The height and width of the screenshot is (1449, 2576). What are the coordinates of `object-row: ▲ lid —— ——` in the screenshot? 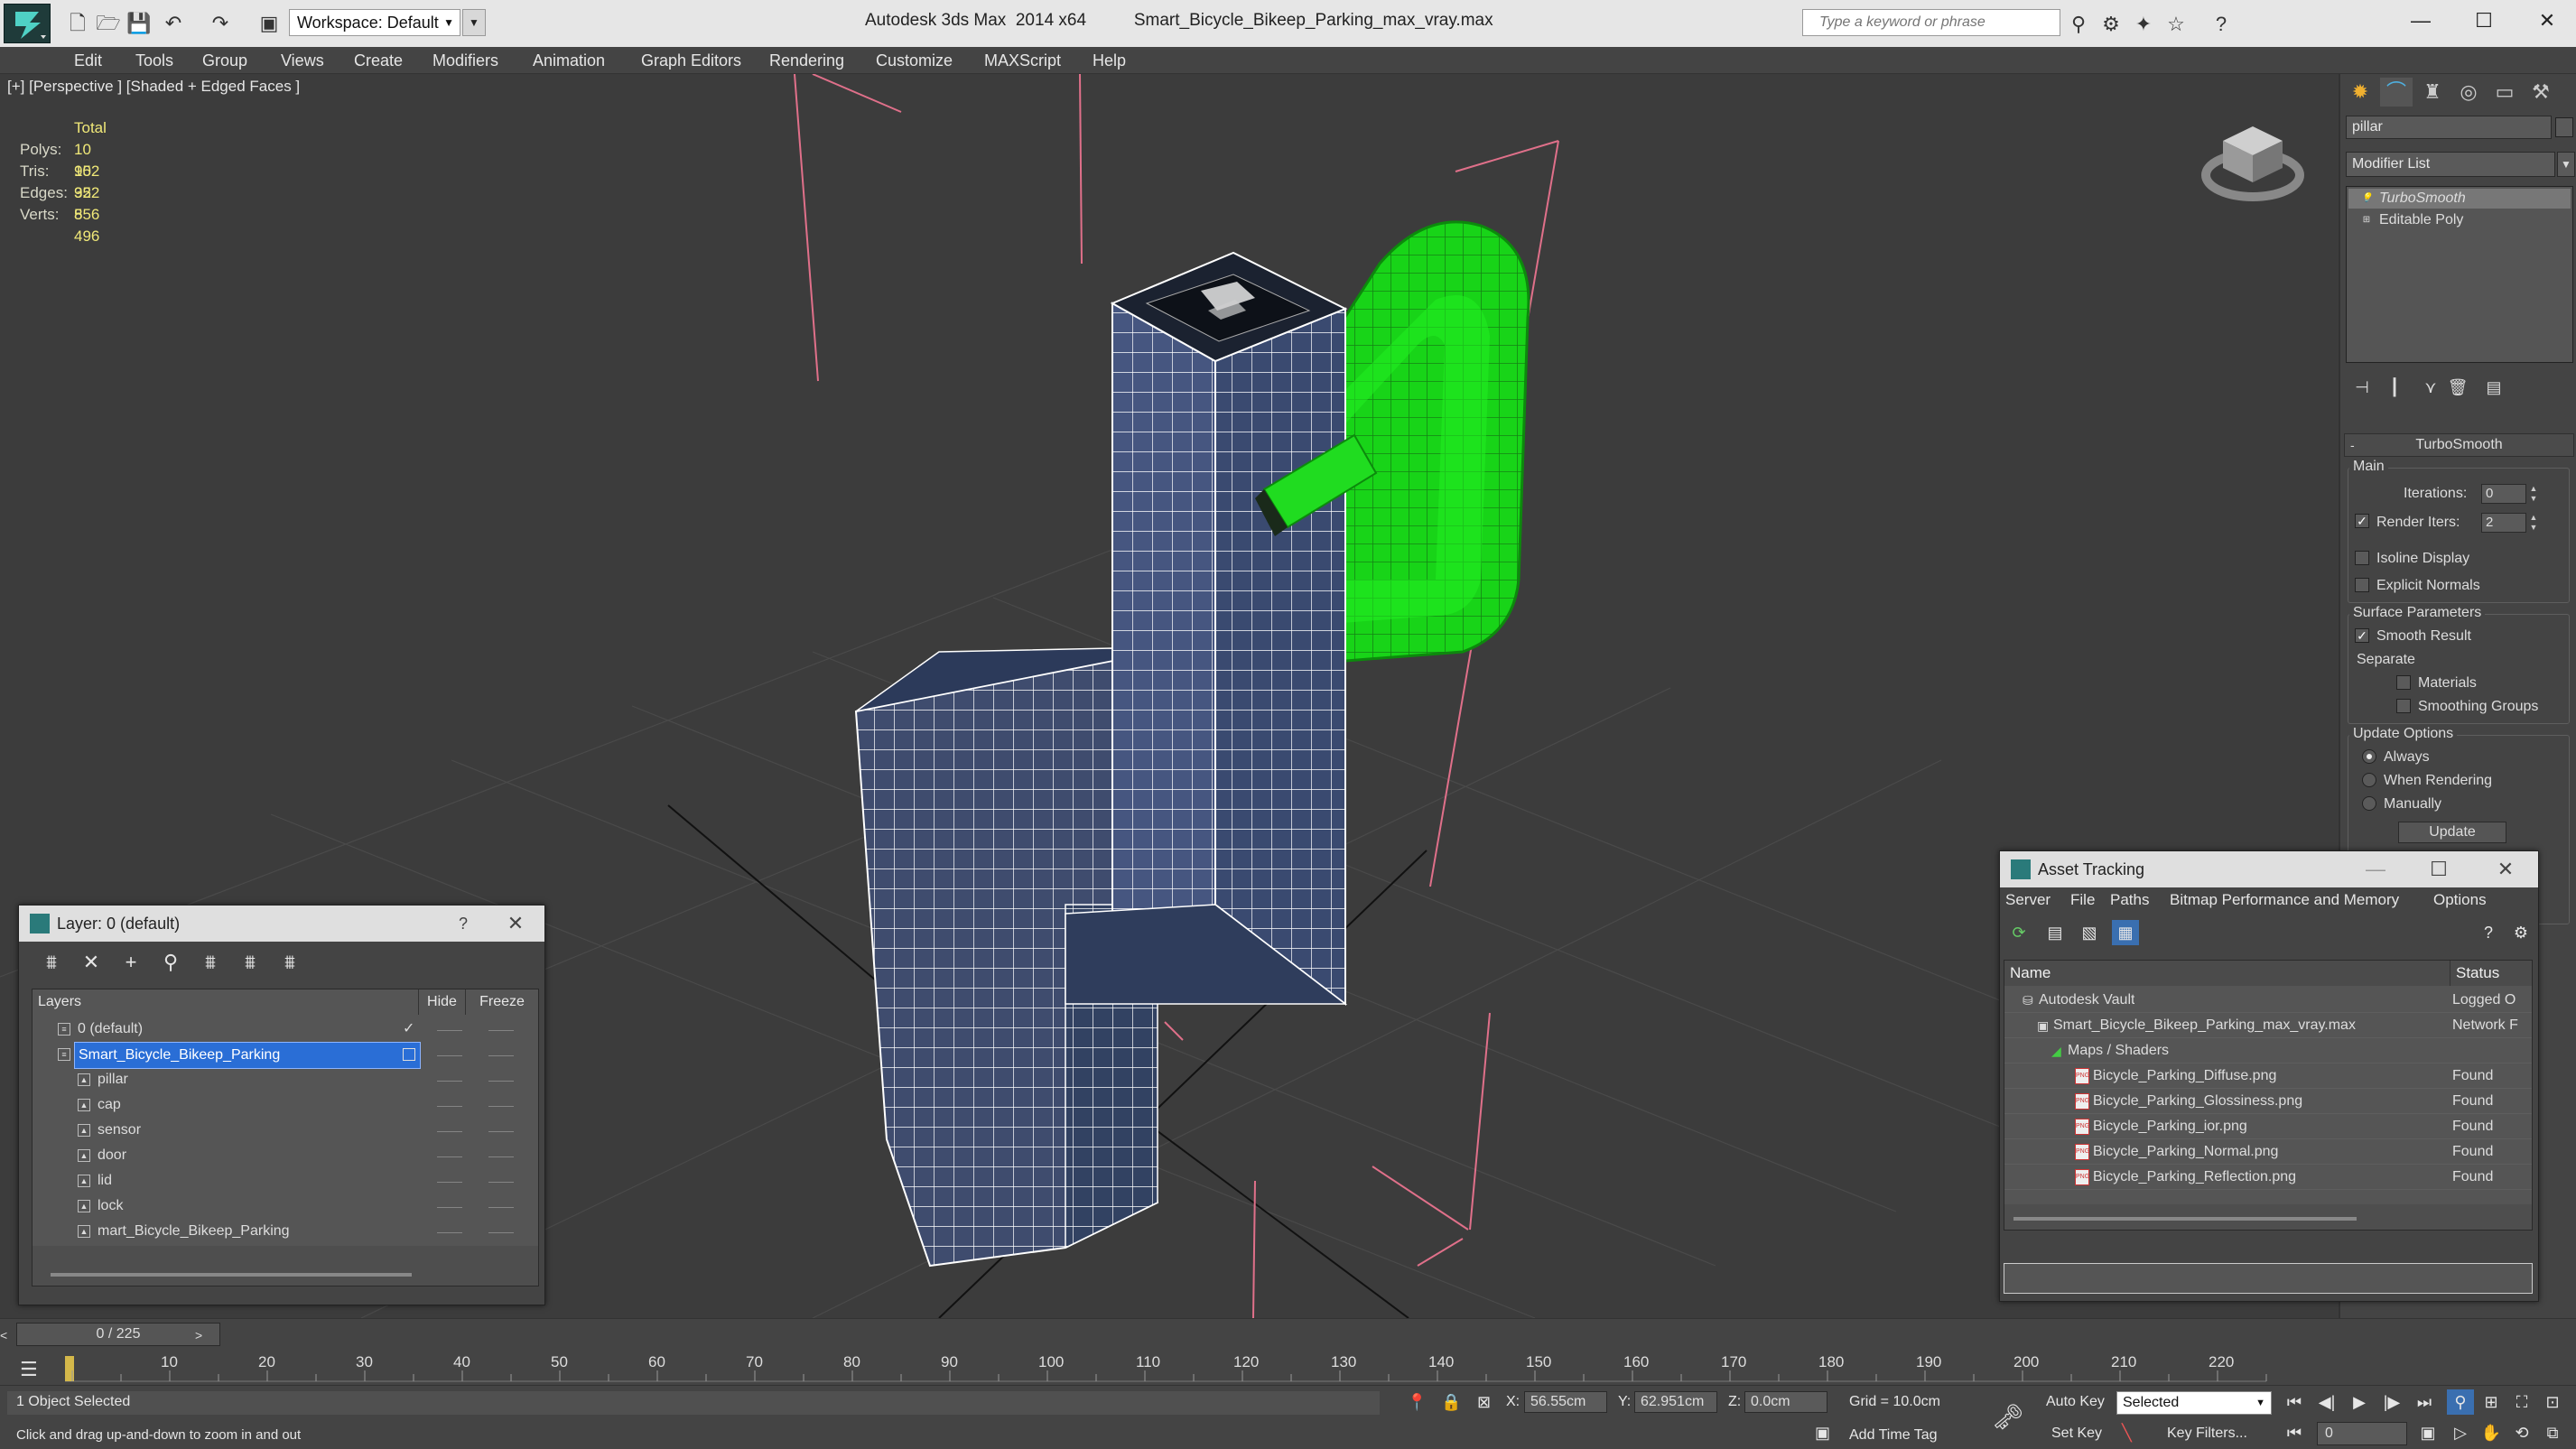 It's located at (285, 1181).